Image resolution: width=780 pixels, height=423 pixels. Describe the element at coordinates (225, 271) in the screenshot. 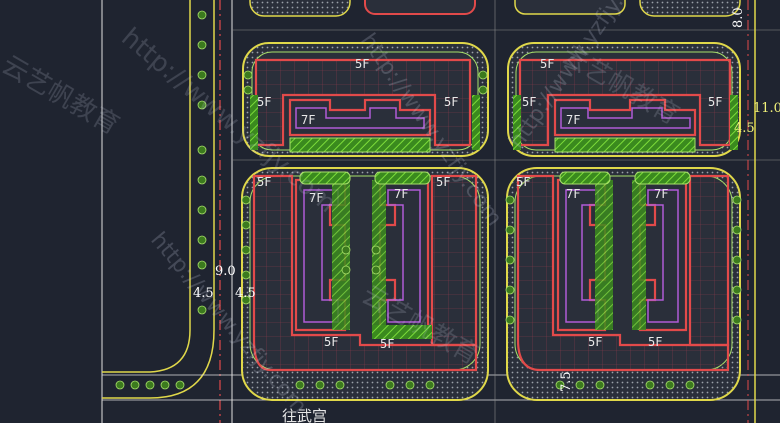

I see `dim-road-width: 9.0` at that location.